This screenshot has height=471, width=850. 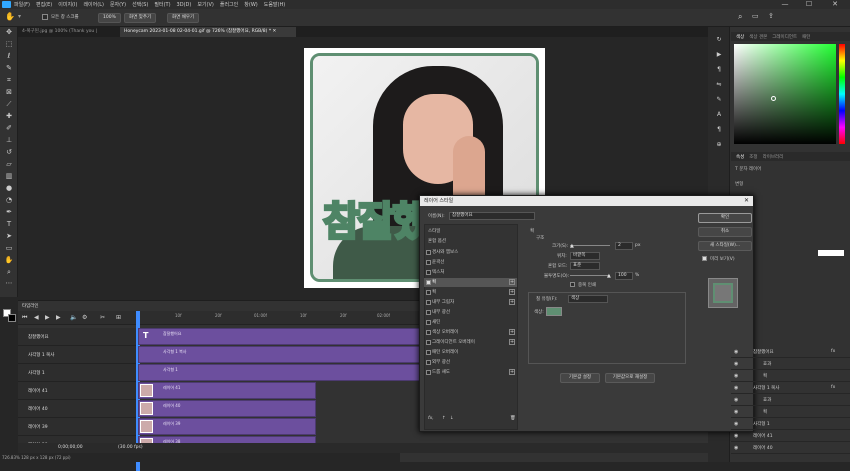 I want to click on tab-color: 색상, so click(x=740, y=37).